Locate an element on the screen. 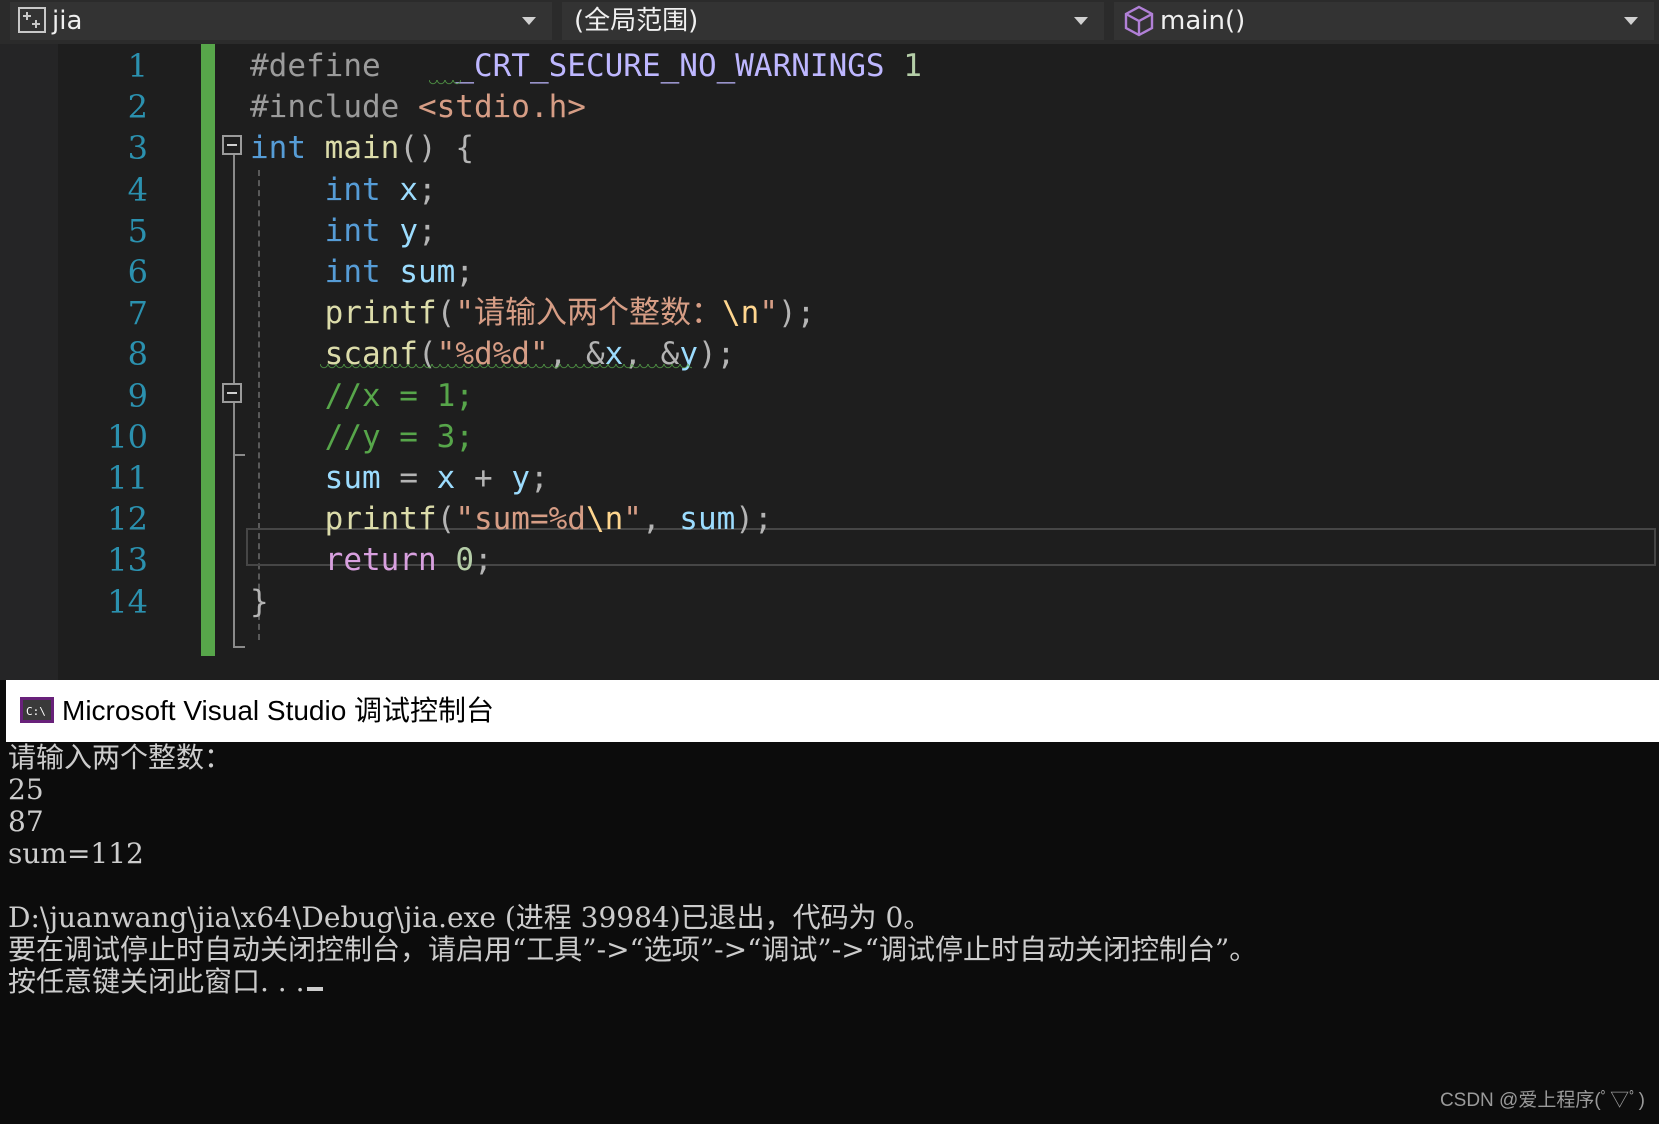  watermark: CSDN @爱上程序(ﾟ▽ﾟ) is located at coordinates (1542, 1100).